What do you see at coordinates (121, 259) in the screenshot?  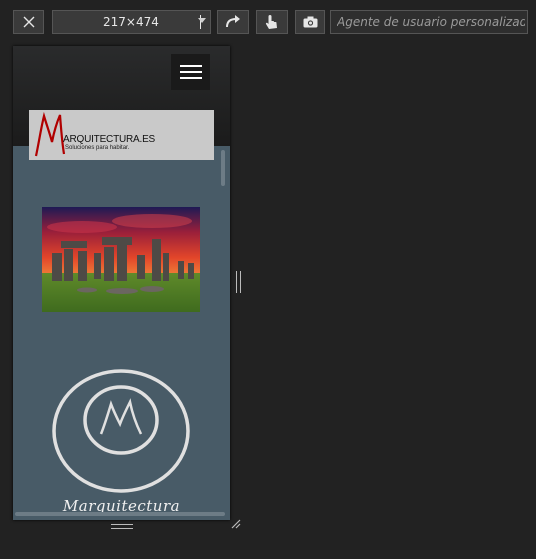 I see `stonehenge-photo` at bounding box center [121, 259].